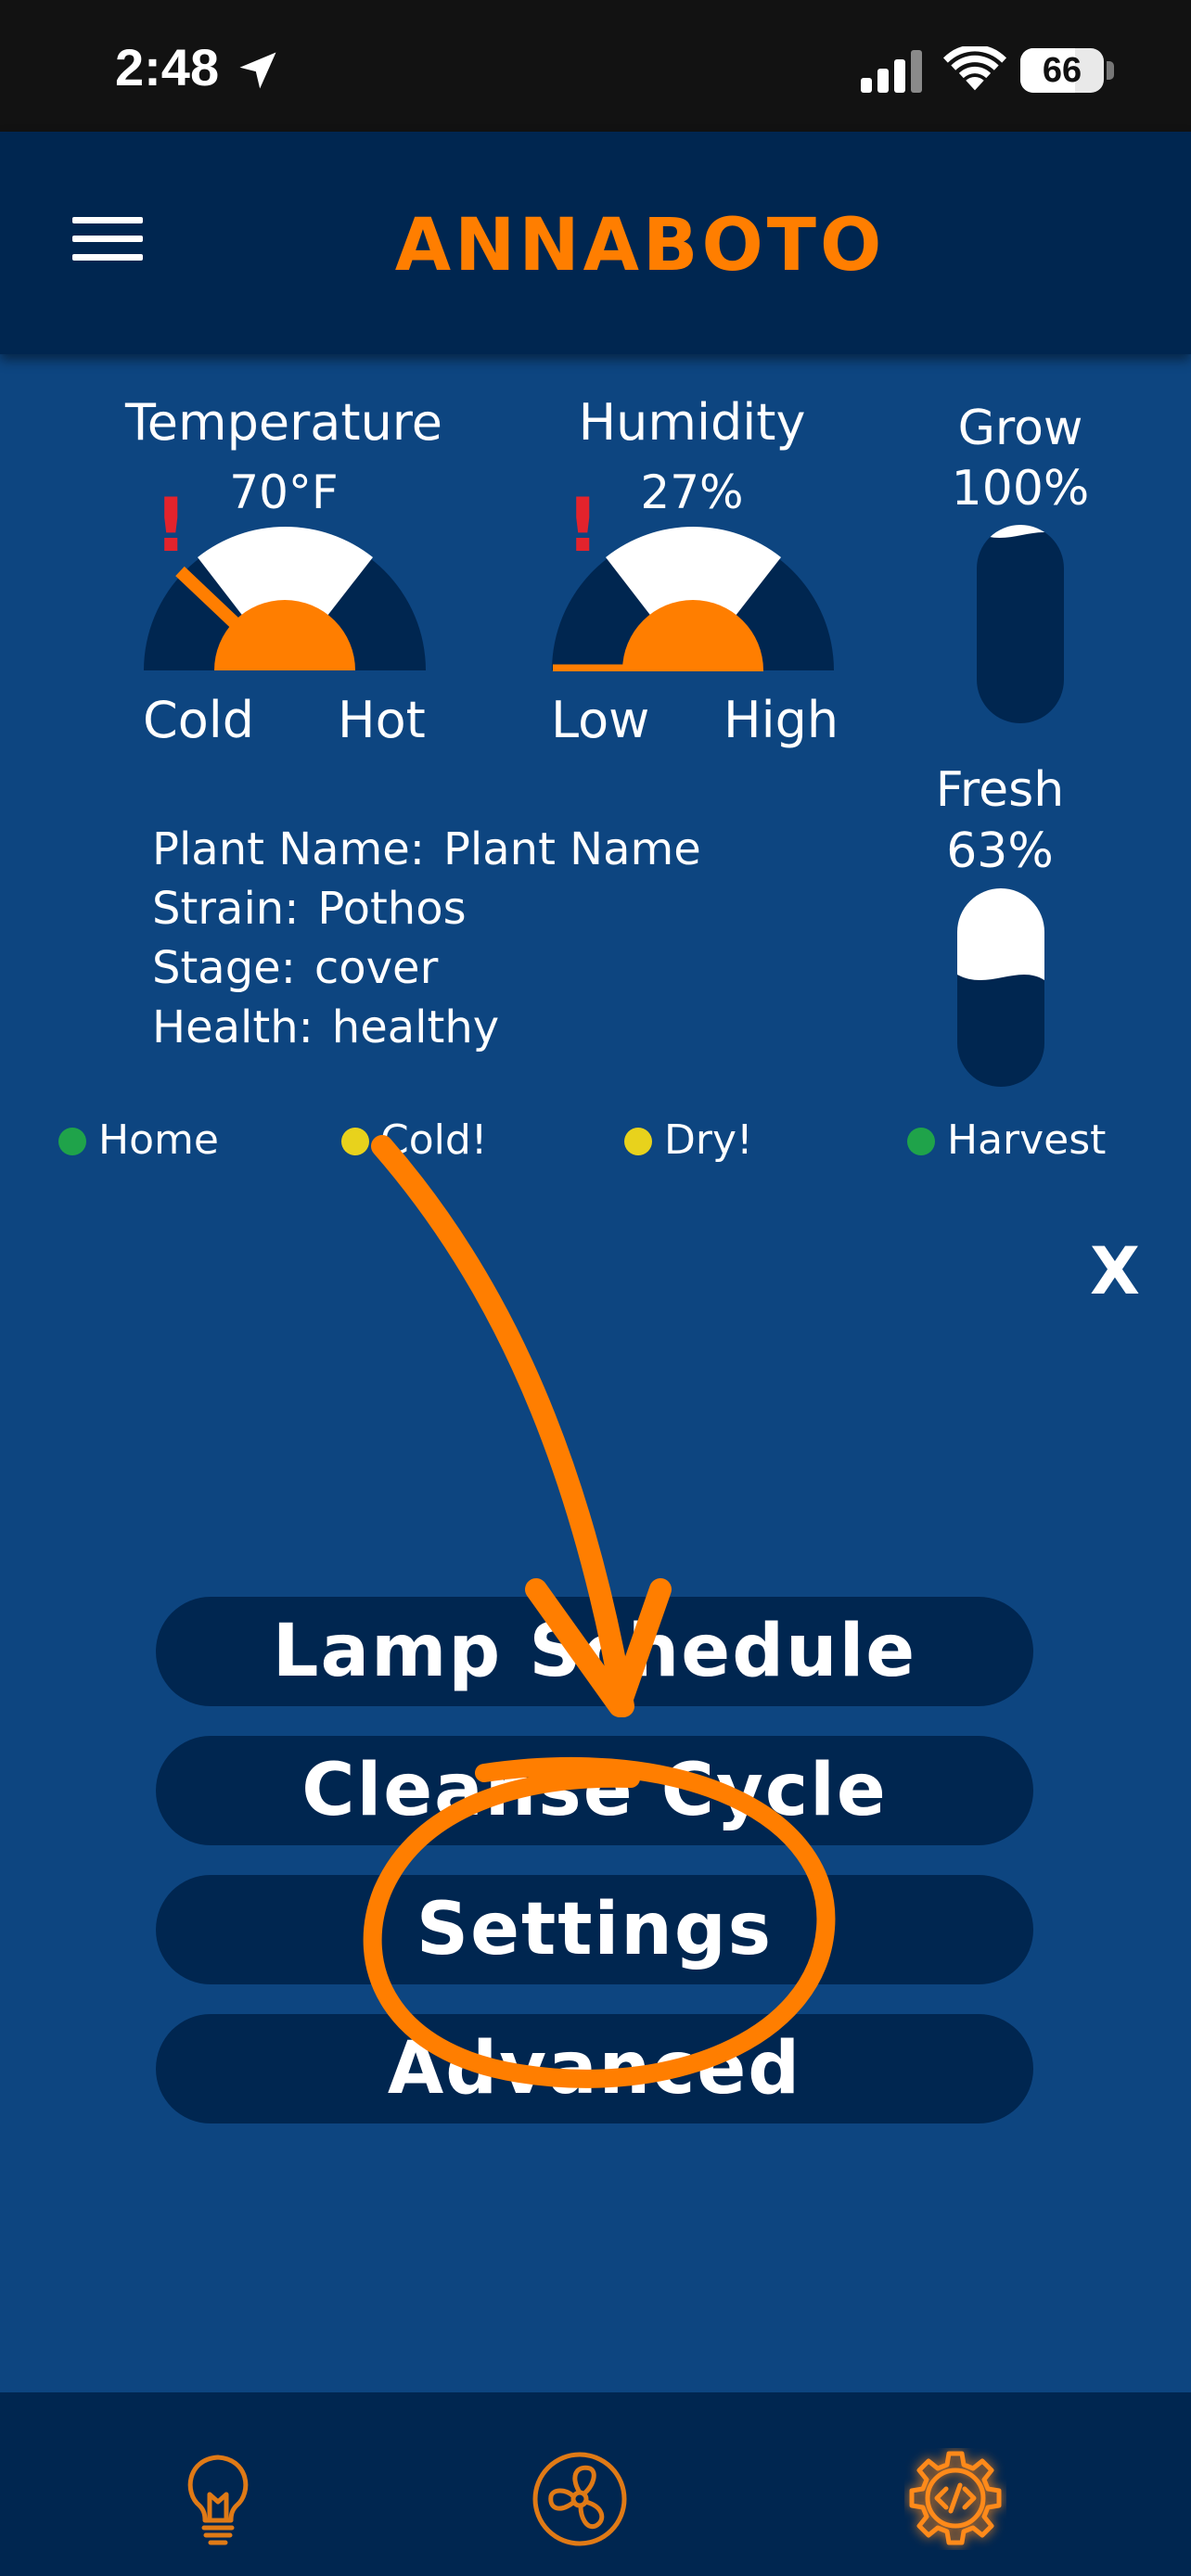 The height and width of the screenshot is (2576, 1191). I want to click on strain-row: Strain: Pothos, so click(309, 909).